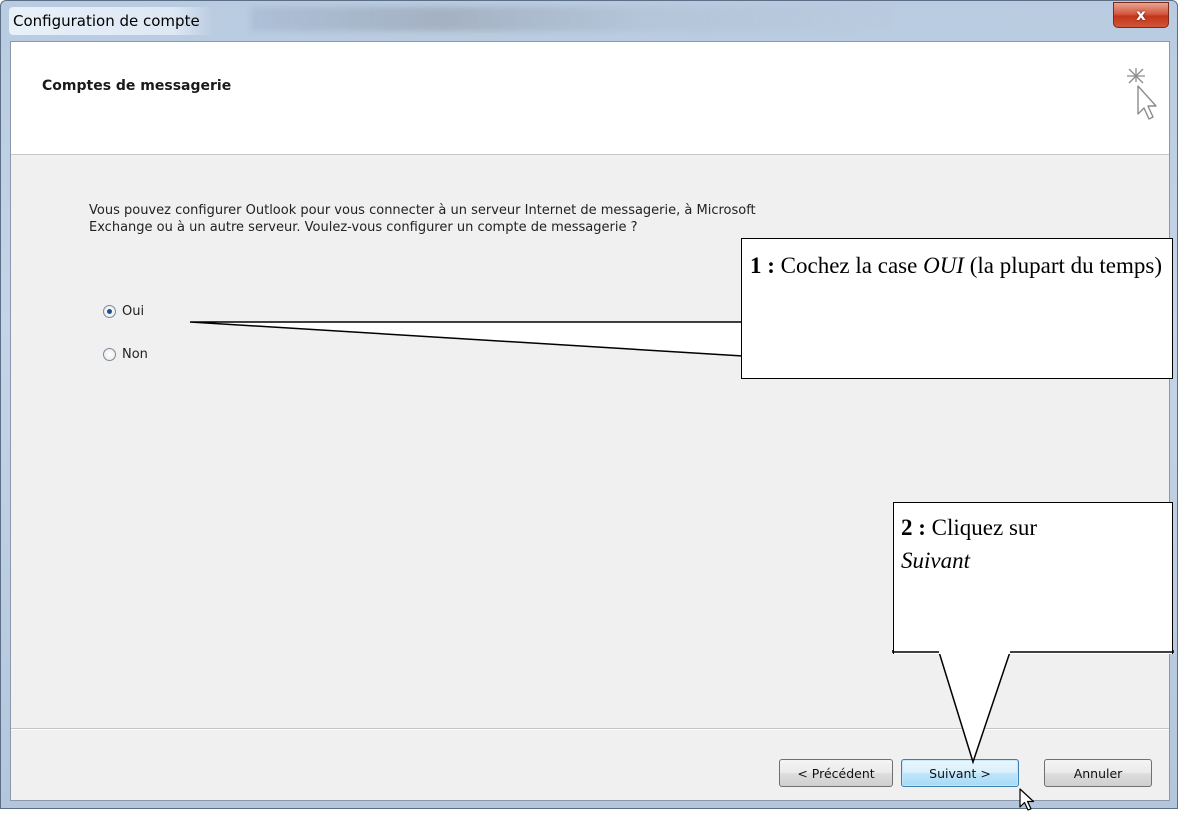  I want to click on back-button: < Précédent, so click(836, 773).